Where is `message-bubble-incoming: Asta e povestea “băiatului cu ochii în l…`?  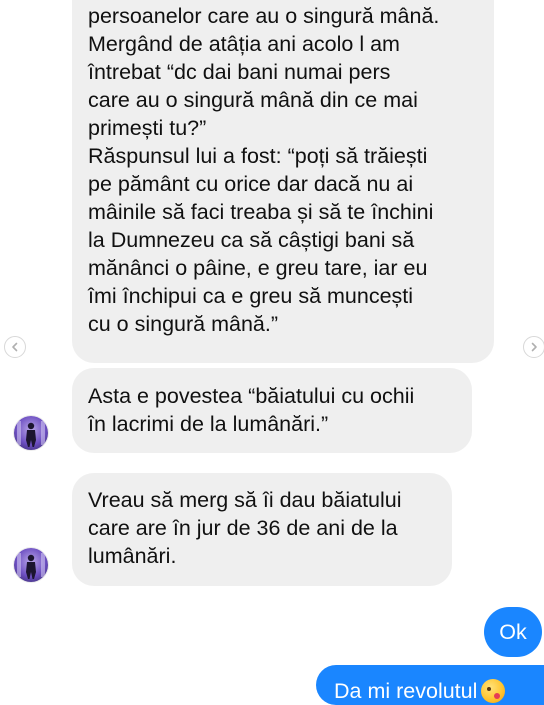
message-bubble-incoming: Asta e povestea “băiatului cu ochii în l… is located at coordinates (272, 410).